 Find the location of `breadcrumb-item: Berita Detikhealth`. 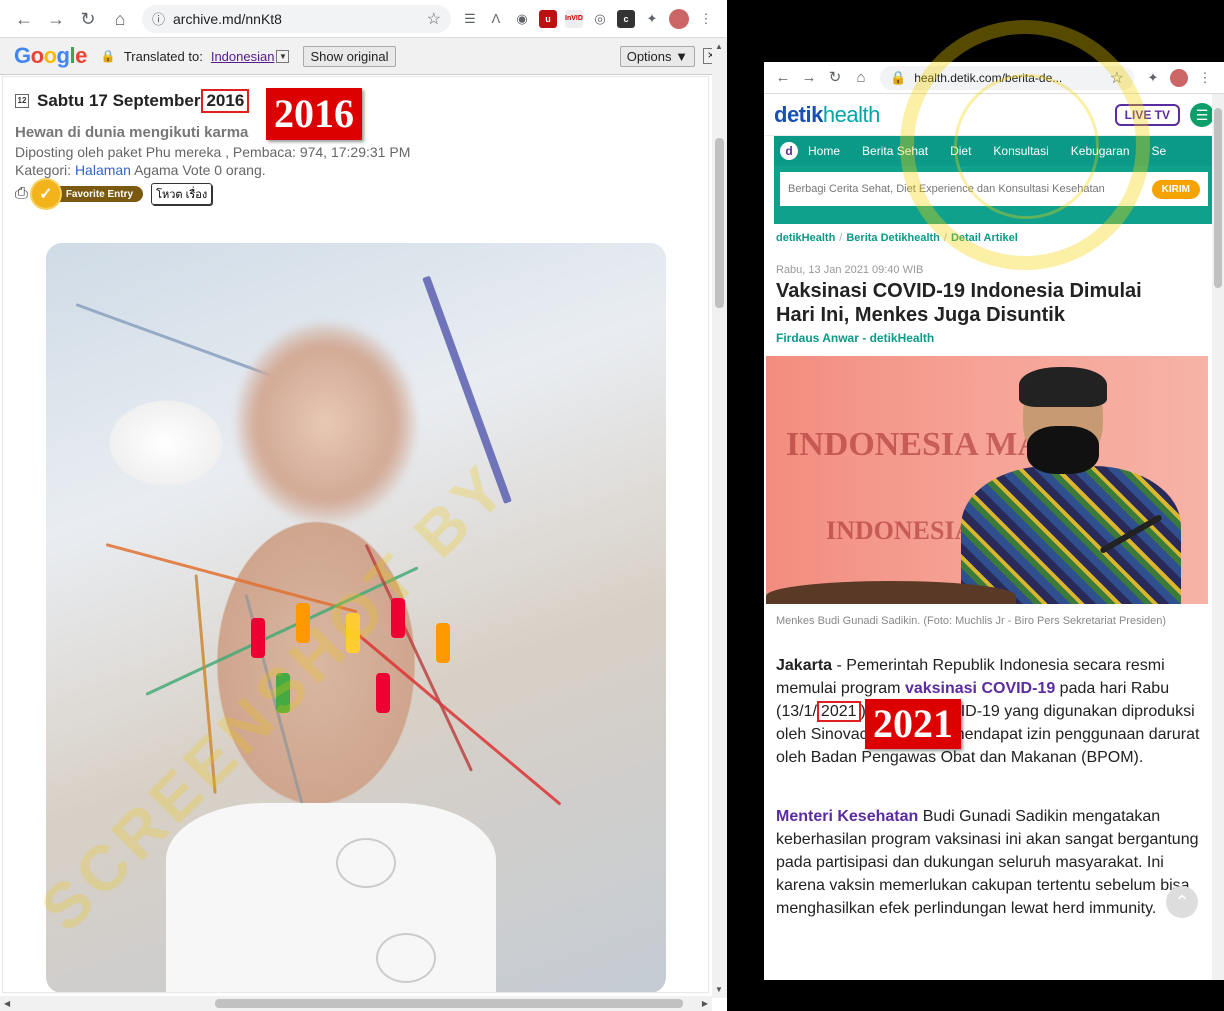

breadcrumb-item: Berita Detikhealth is located at coordinates (893, 238).